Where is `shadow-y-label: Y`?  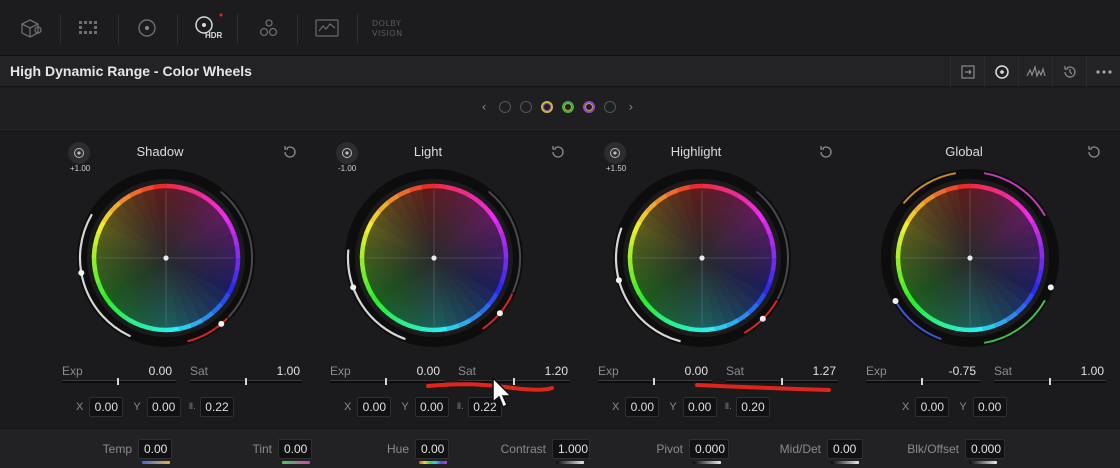
shadow-y-label: Y is located at coordinates (137, 407).